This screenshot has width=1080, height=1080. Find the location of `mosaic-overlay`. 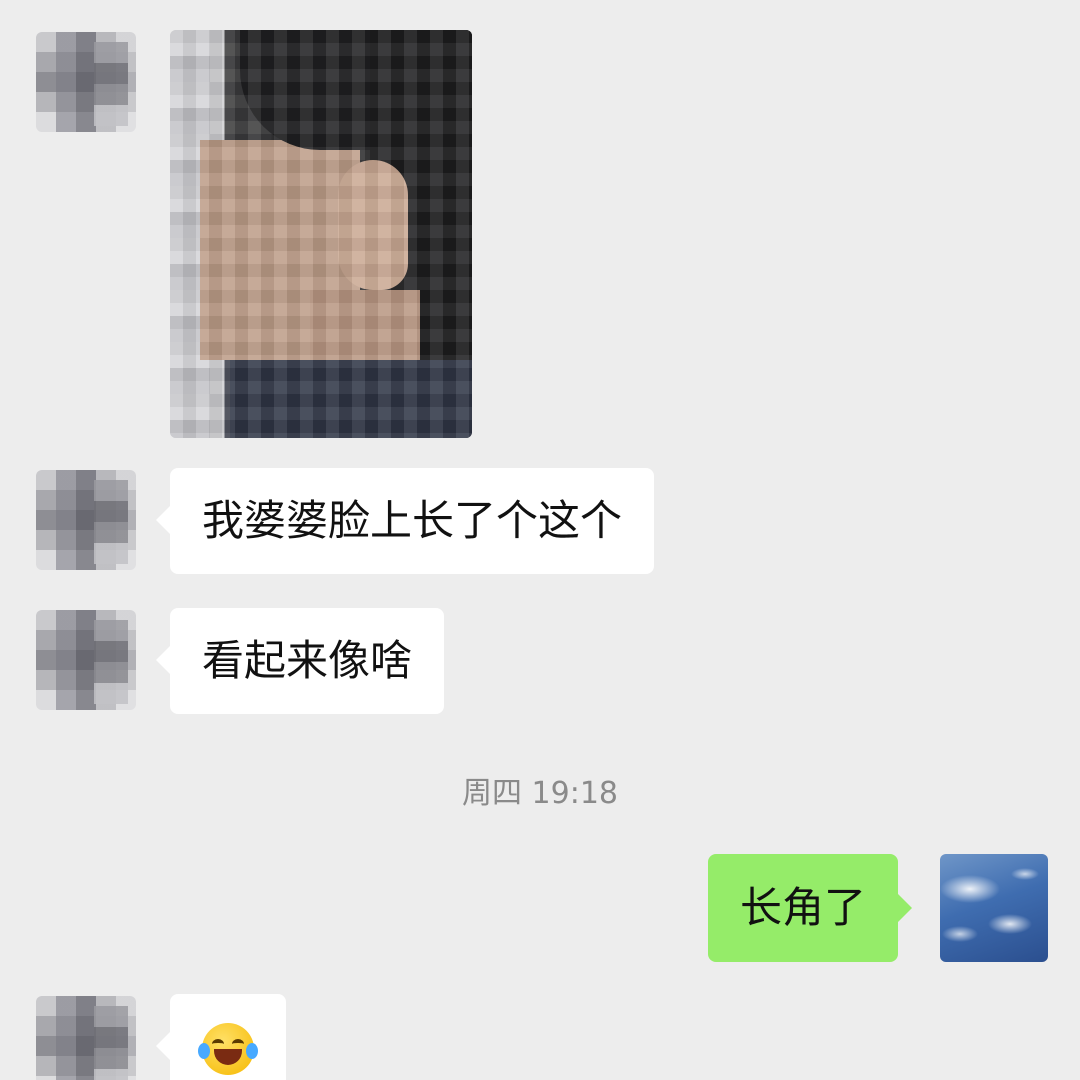

mosaic-overlay is located at coordinates (321, 234).